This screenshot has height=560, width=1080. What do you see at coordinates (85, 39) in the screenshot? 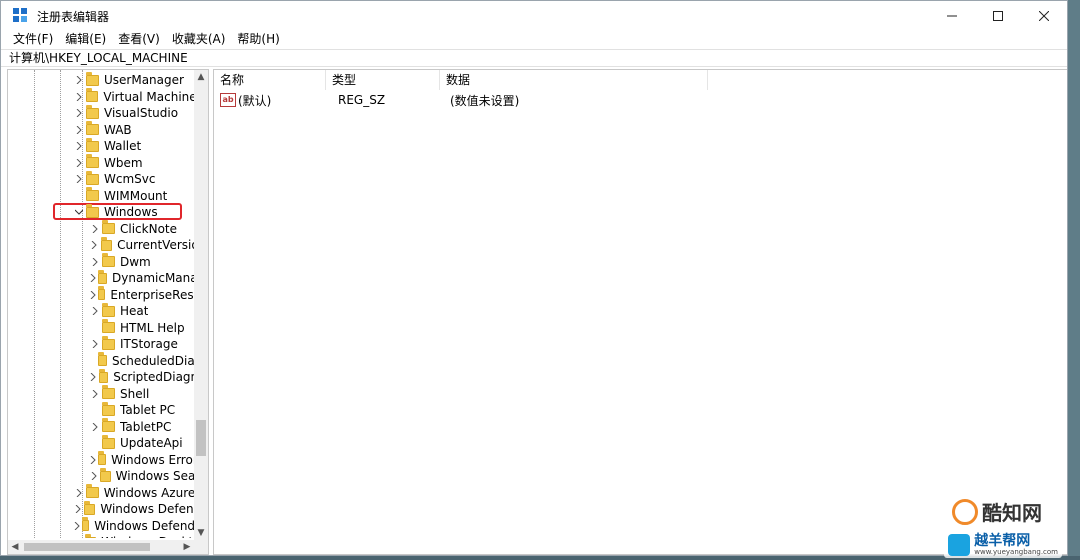
I see `menu-edit: 编辑(E)` at bounding box center [85, 39].